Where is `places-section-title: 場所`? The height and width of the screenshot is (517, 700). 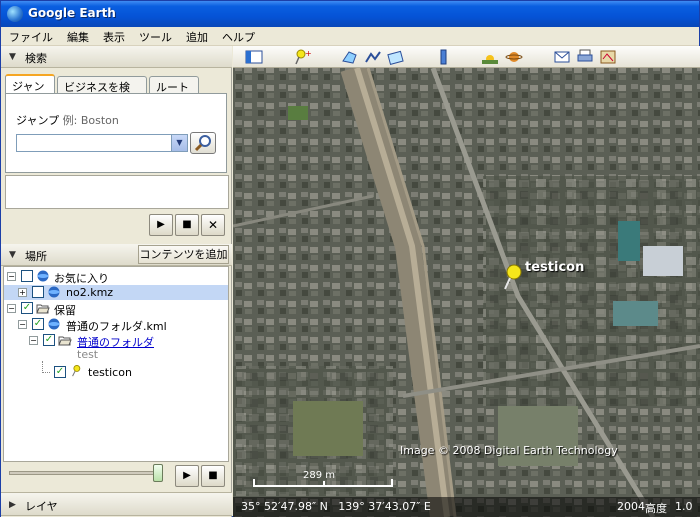
places-section-title: 場所 is located at coordinates (36, 256).